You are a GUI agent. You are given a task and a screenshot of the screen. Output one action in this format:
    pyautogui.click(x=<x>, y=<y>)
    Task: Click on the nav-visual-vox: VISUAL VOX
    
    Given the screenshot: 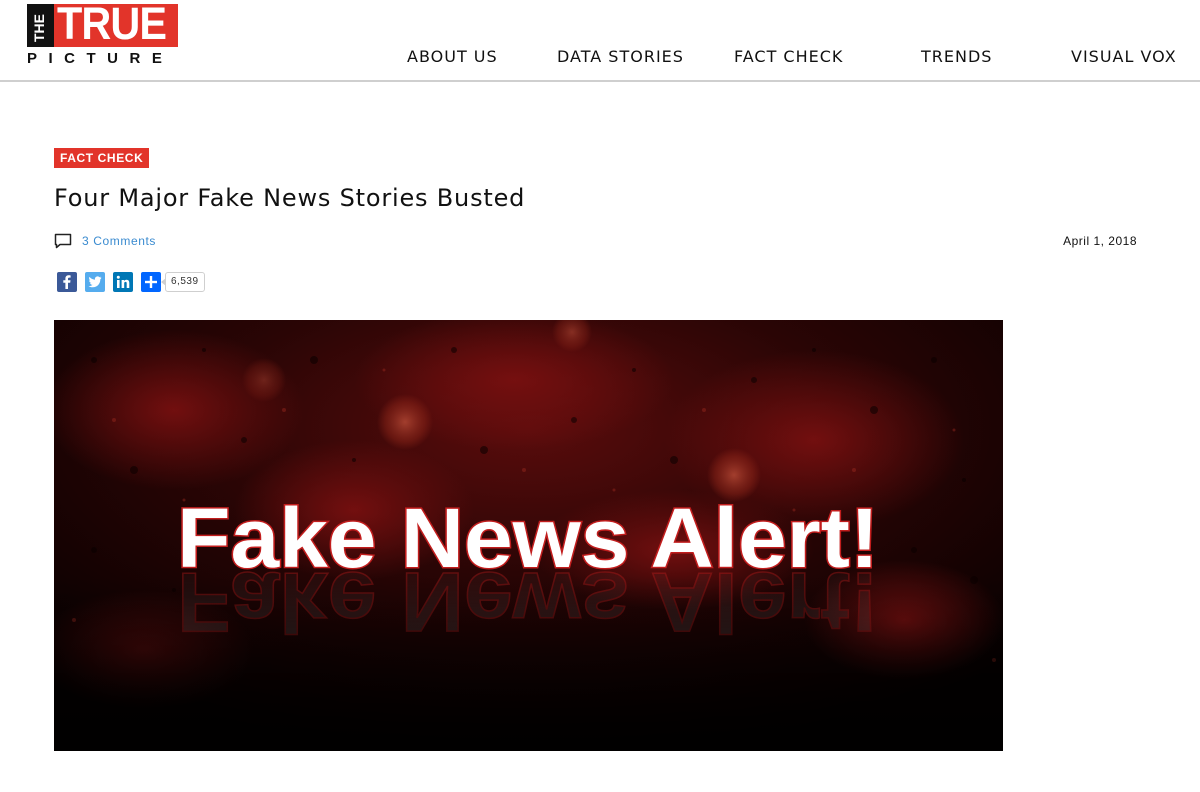 What is the action you would take?
    pyautogui.click(x=1124, y=57)
    